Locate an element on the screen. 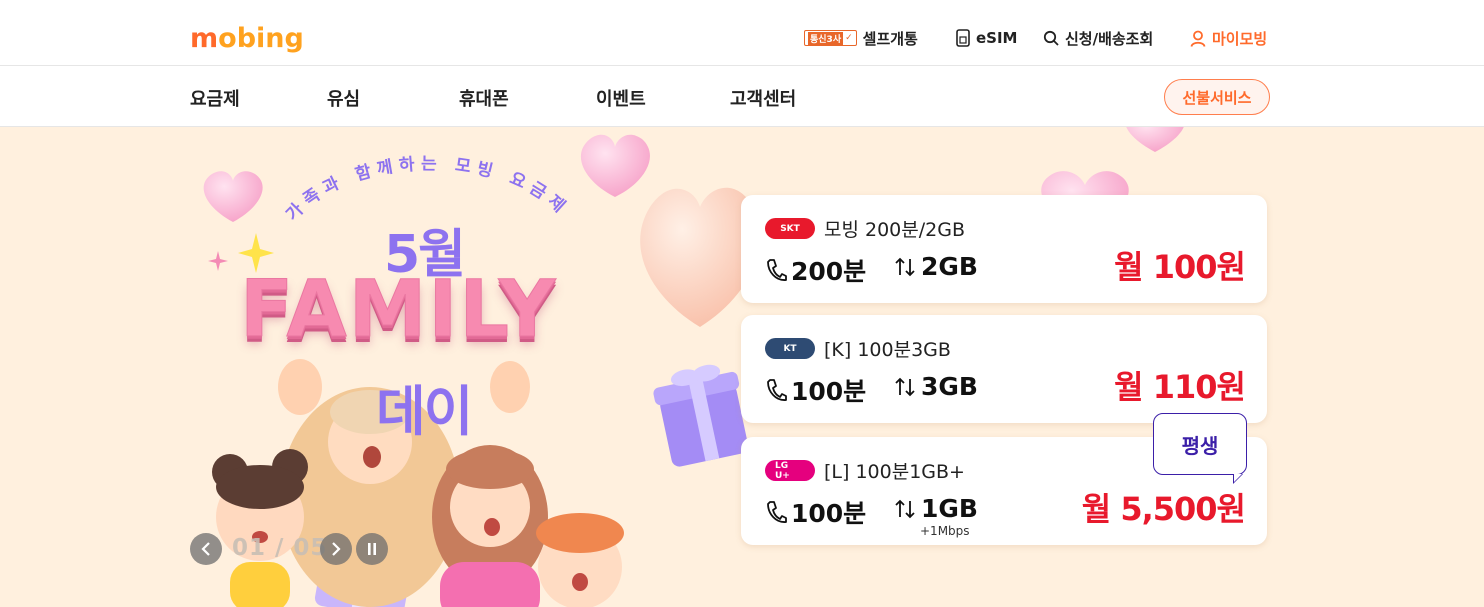 The image size is (1484, 607). logo-text: obing is located at coordinates (261, 38).